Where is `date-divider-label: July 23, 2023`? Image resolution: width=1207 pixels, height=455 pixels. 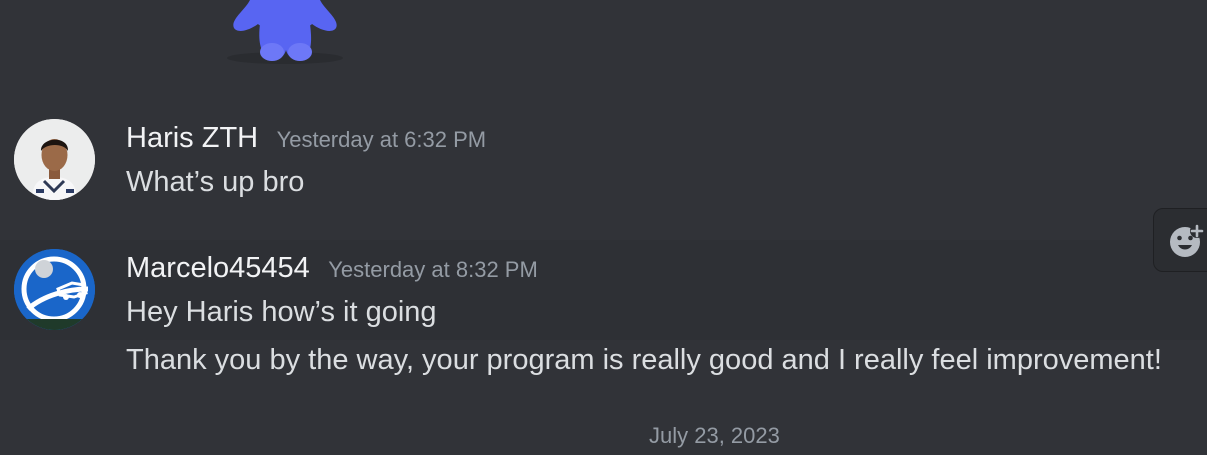
date-divider-label: July 23, 2023 is located at coordinates (714, 436).